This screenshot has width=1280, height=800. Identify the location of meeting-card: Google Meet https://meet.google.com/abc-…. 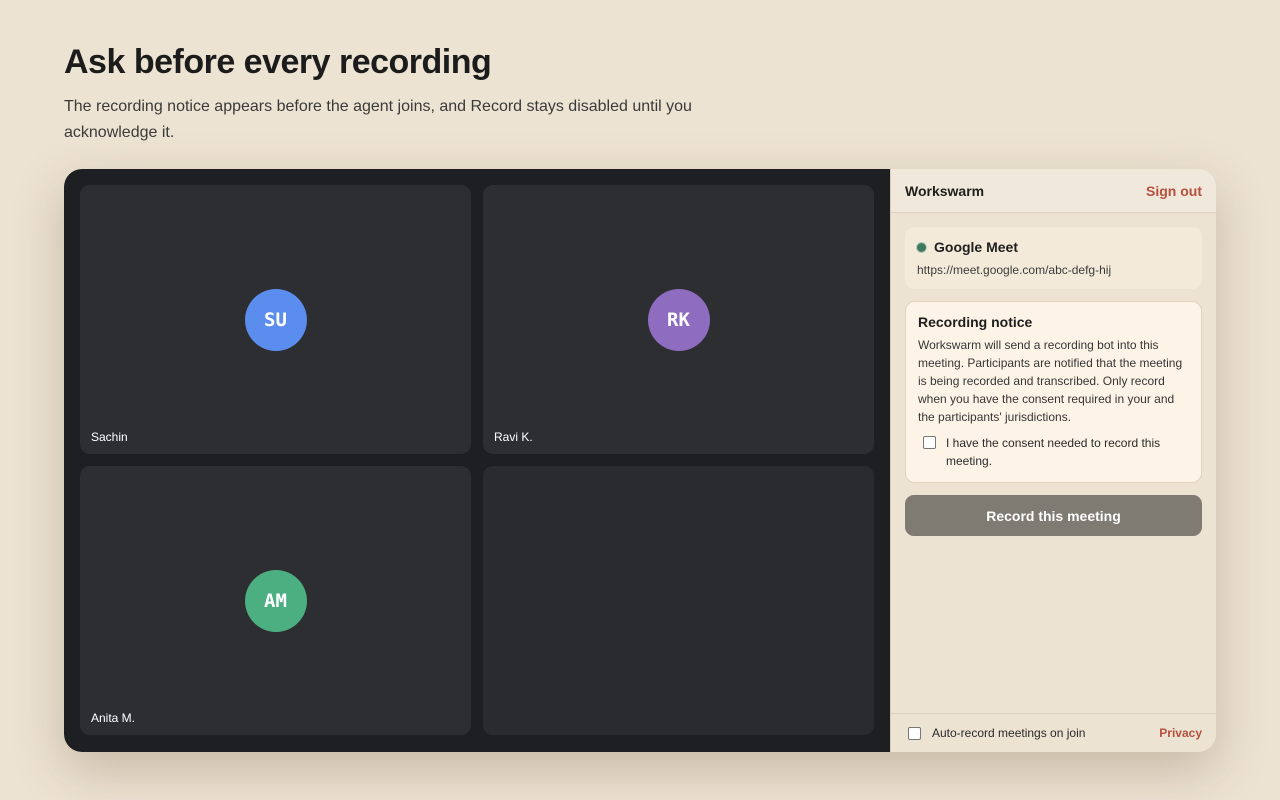
(1053, 258).